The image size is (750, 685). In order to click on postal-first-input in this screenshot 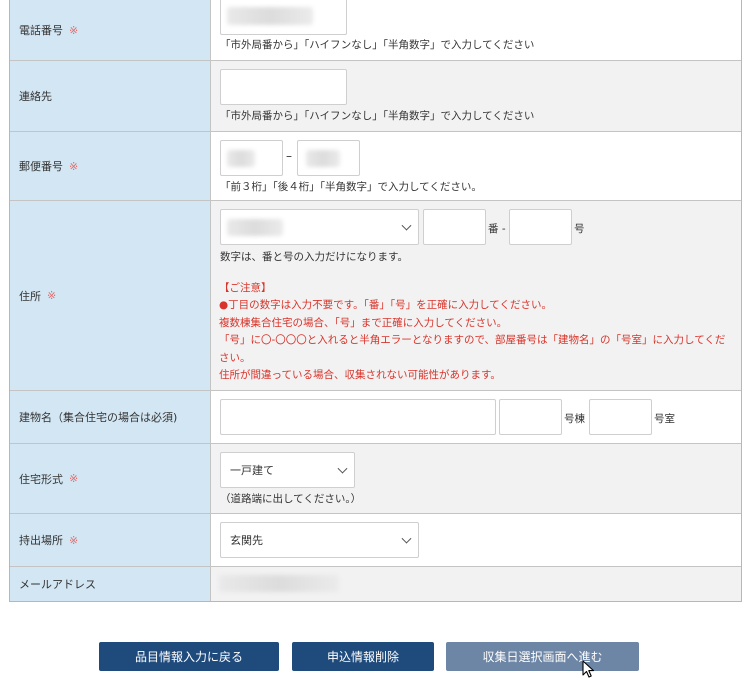, I will do `click(251, 158)`.